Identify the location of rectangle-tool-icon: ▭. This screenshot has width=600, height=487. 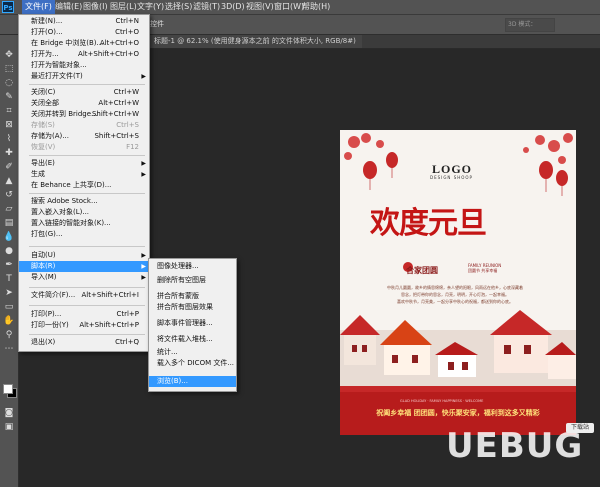
(9, 307).